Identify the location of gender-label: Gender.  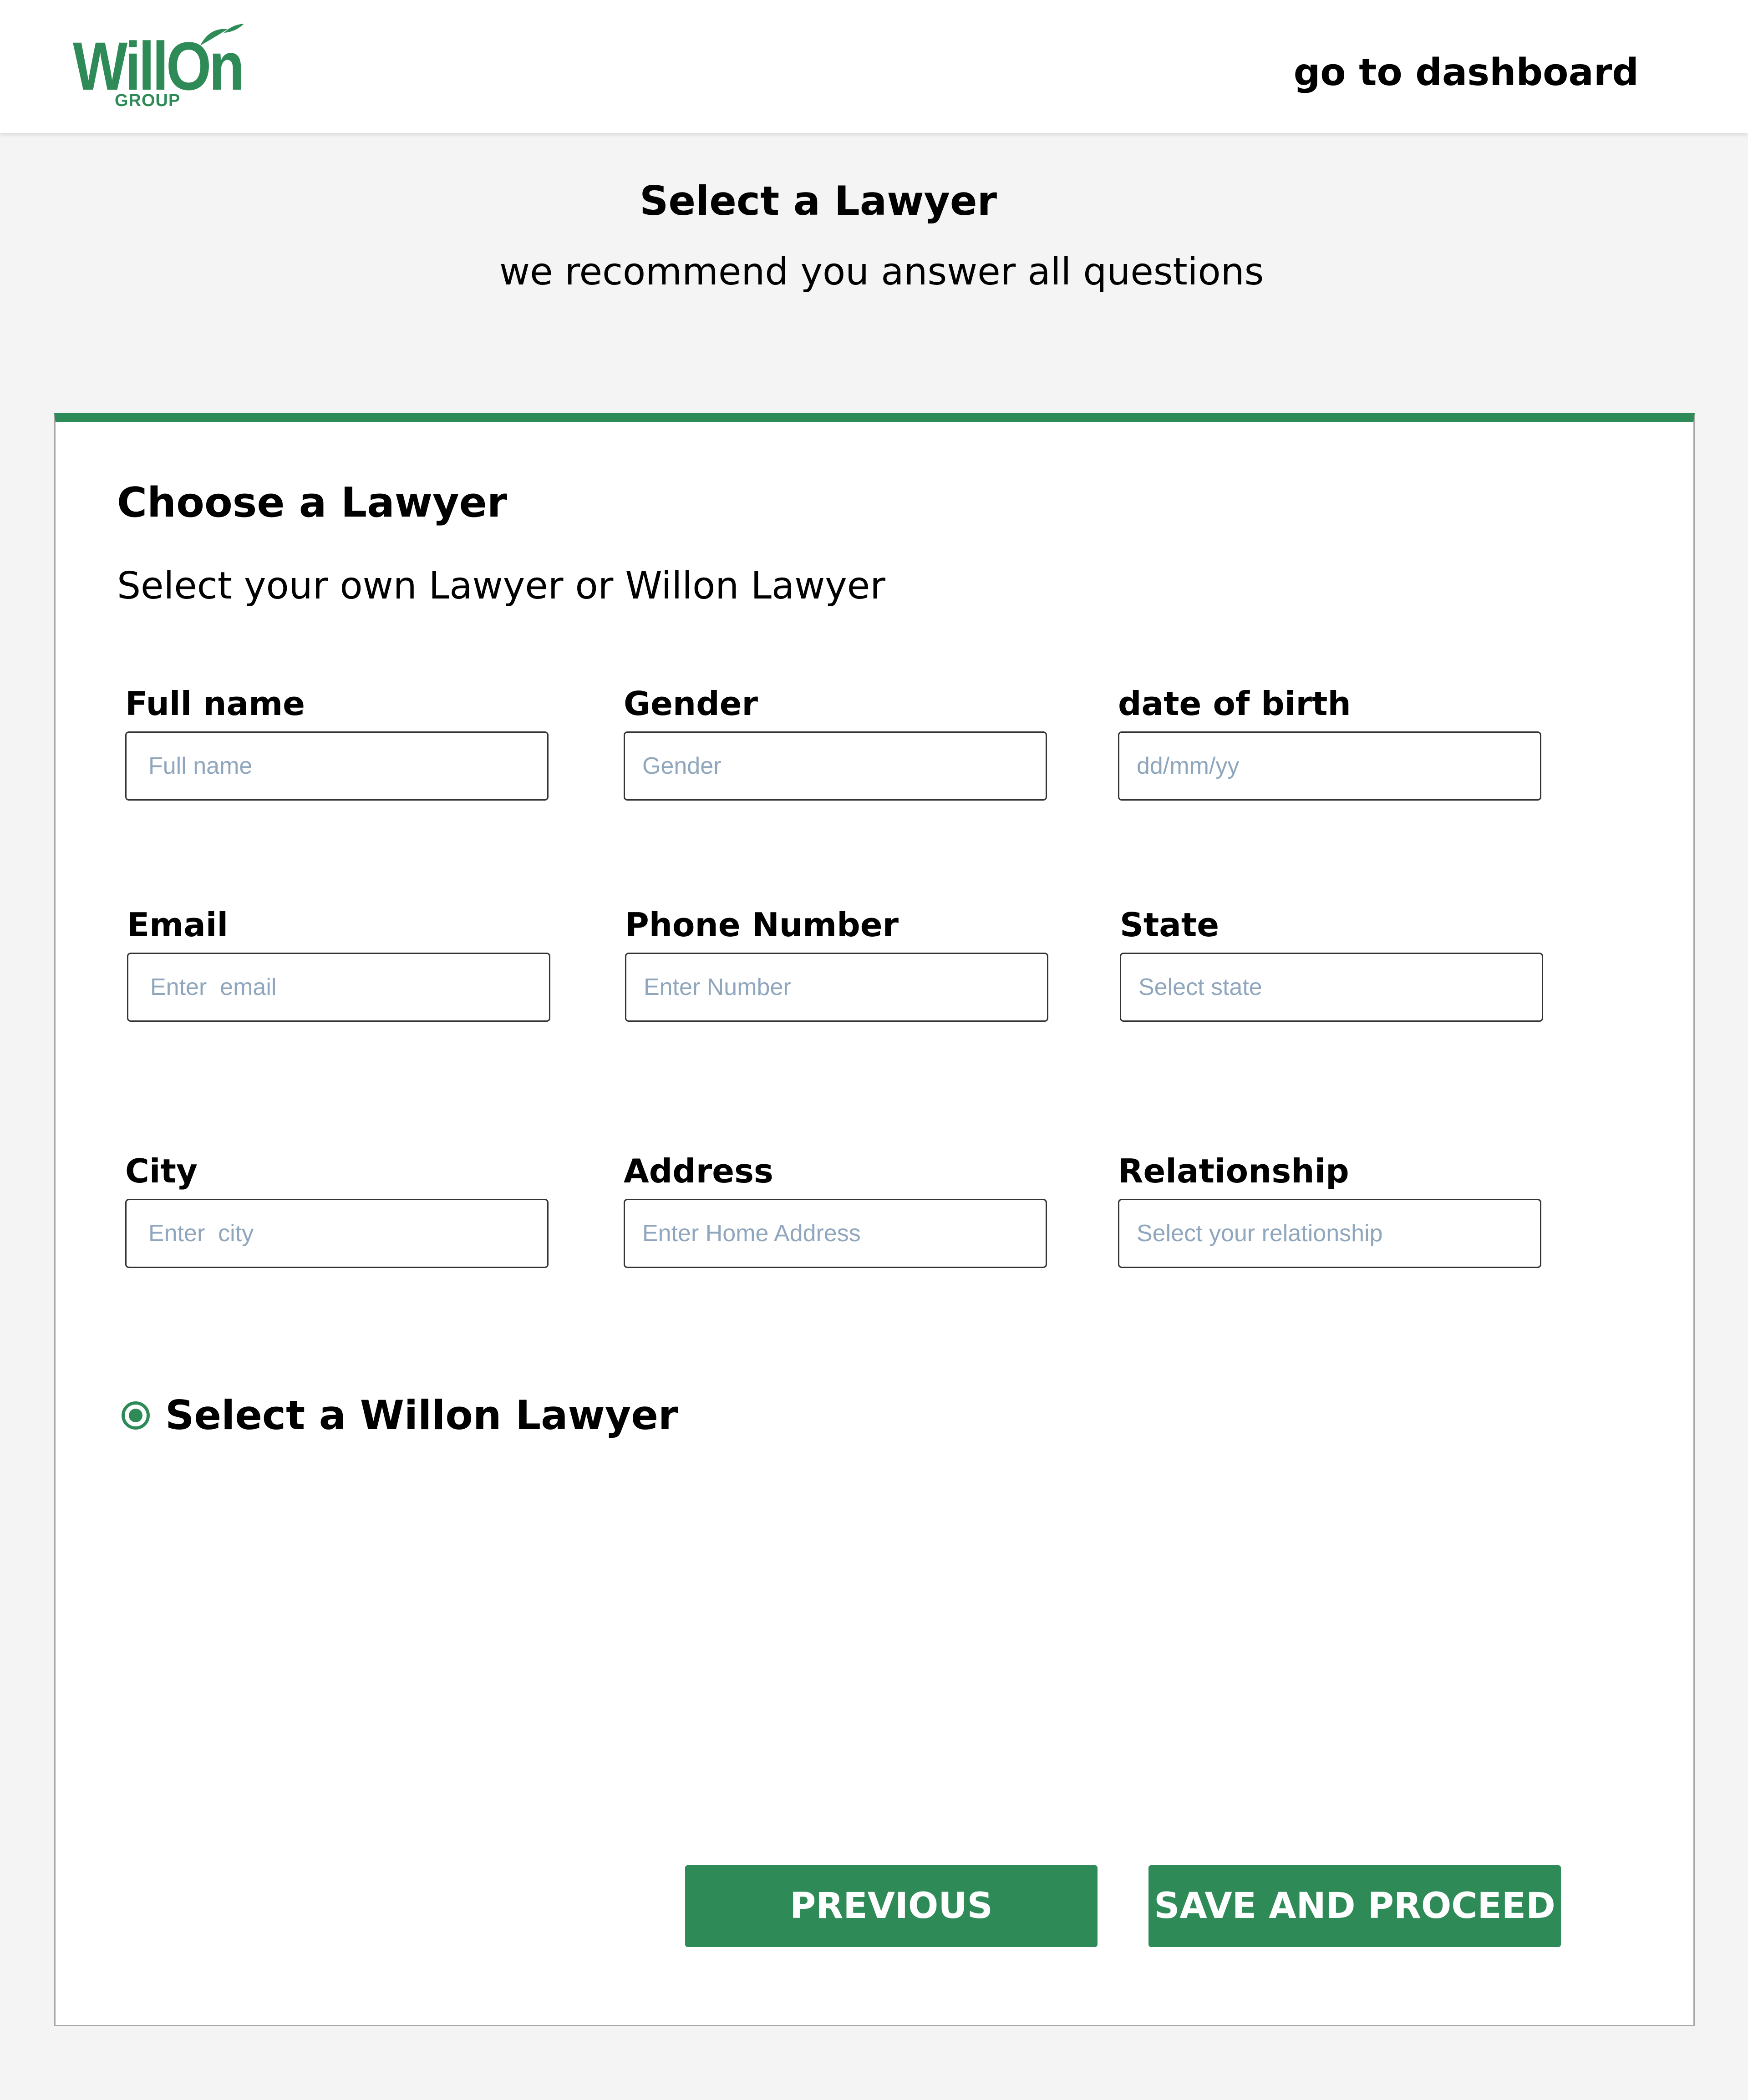
(691, 704).